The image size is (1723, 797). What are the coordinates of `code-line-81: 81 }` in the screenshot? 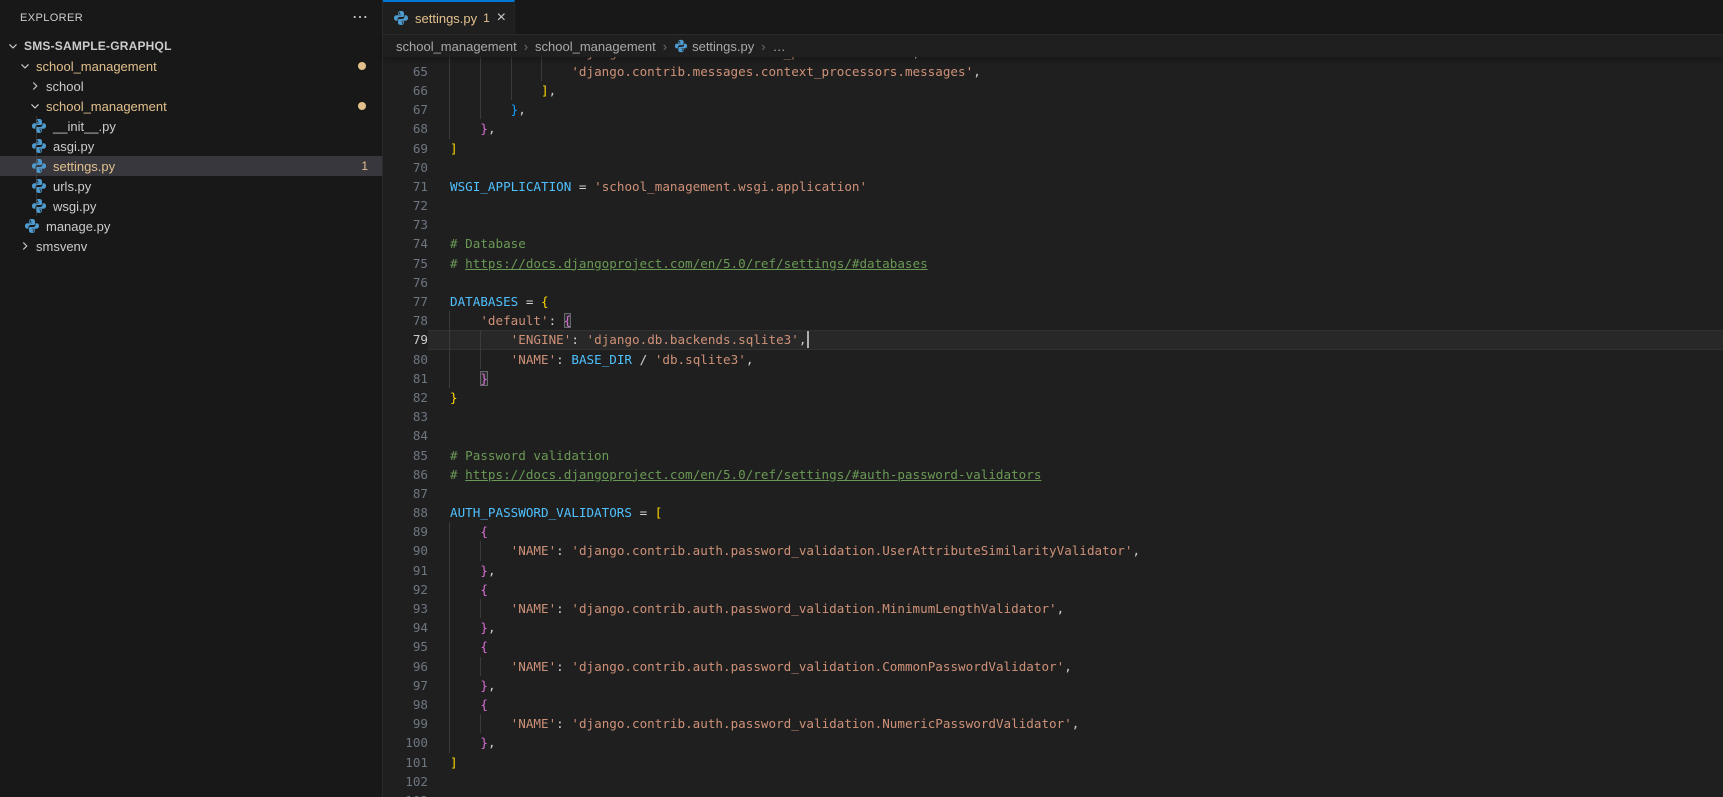 It's located at (1053, 378).